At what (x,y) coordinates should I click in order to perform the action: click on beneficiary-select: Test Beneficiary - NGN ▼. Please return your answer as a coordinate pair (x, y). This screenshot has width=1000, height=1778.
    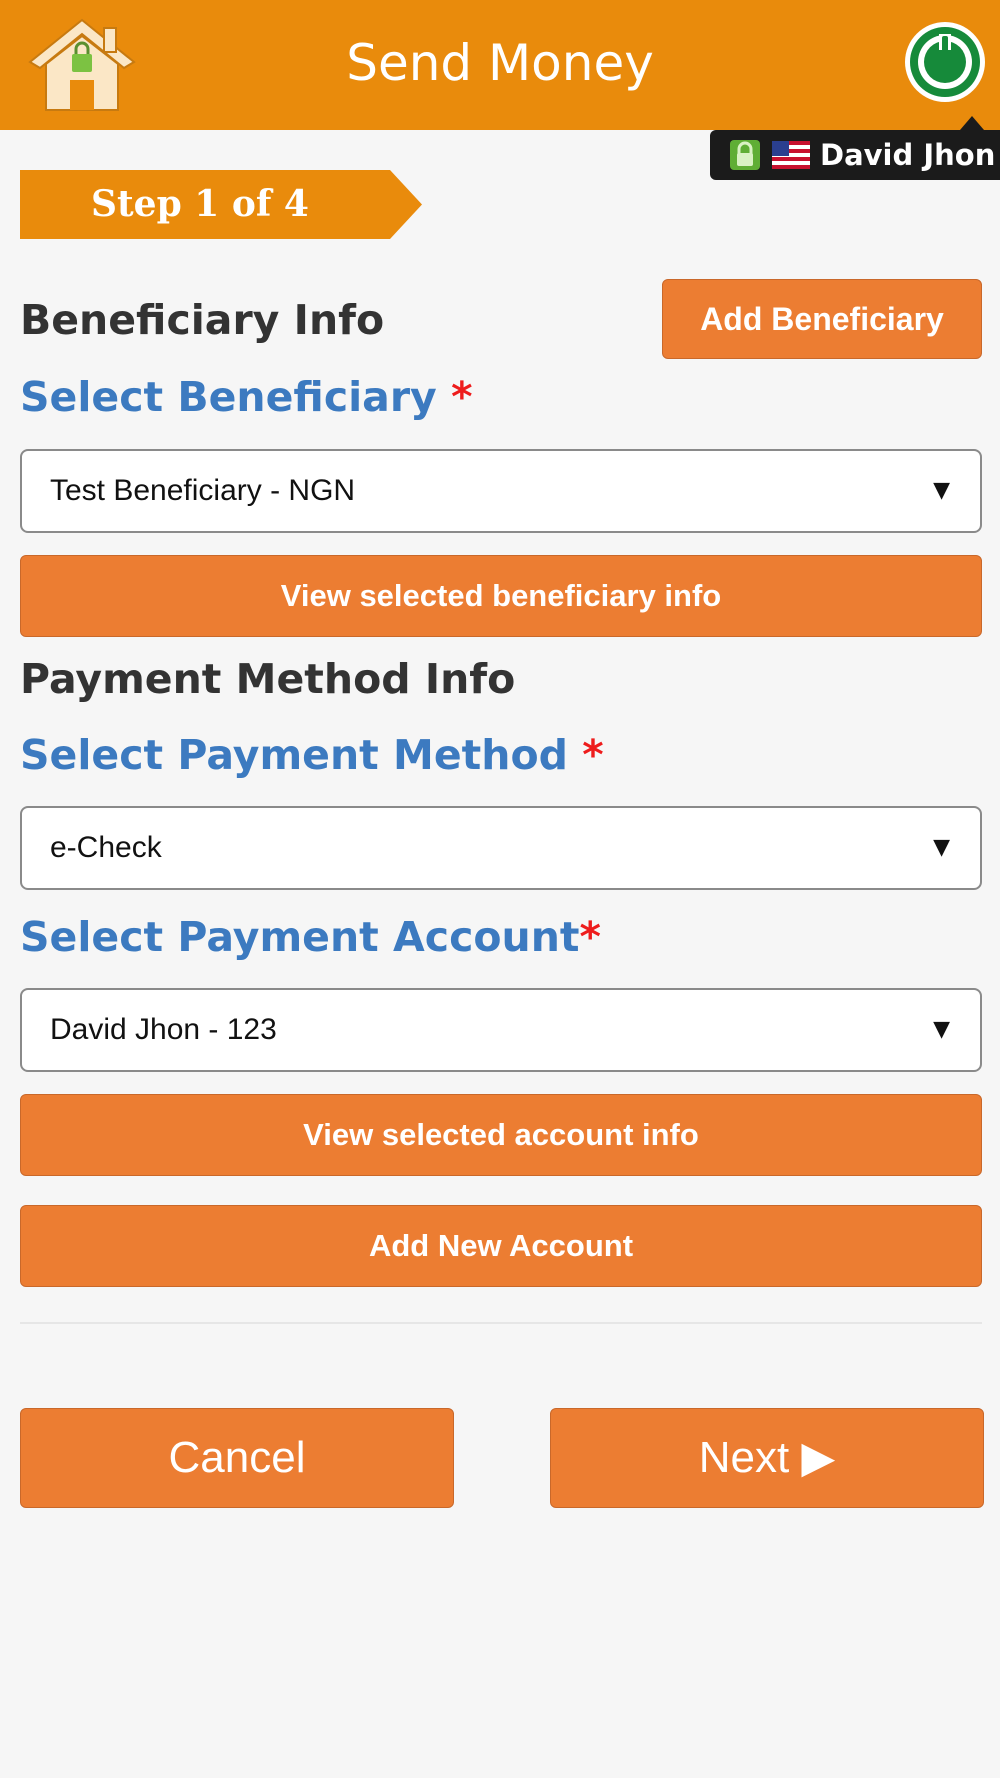
    Looking at the image, I should click on (501, 491).